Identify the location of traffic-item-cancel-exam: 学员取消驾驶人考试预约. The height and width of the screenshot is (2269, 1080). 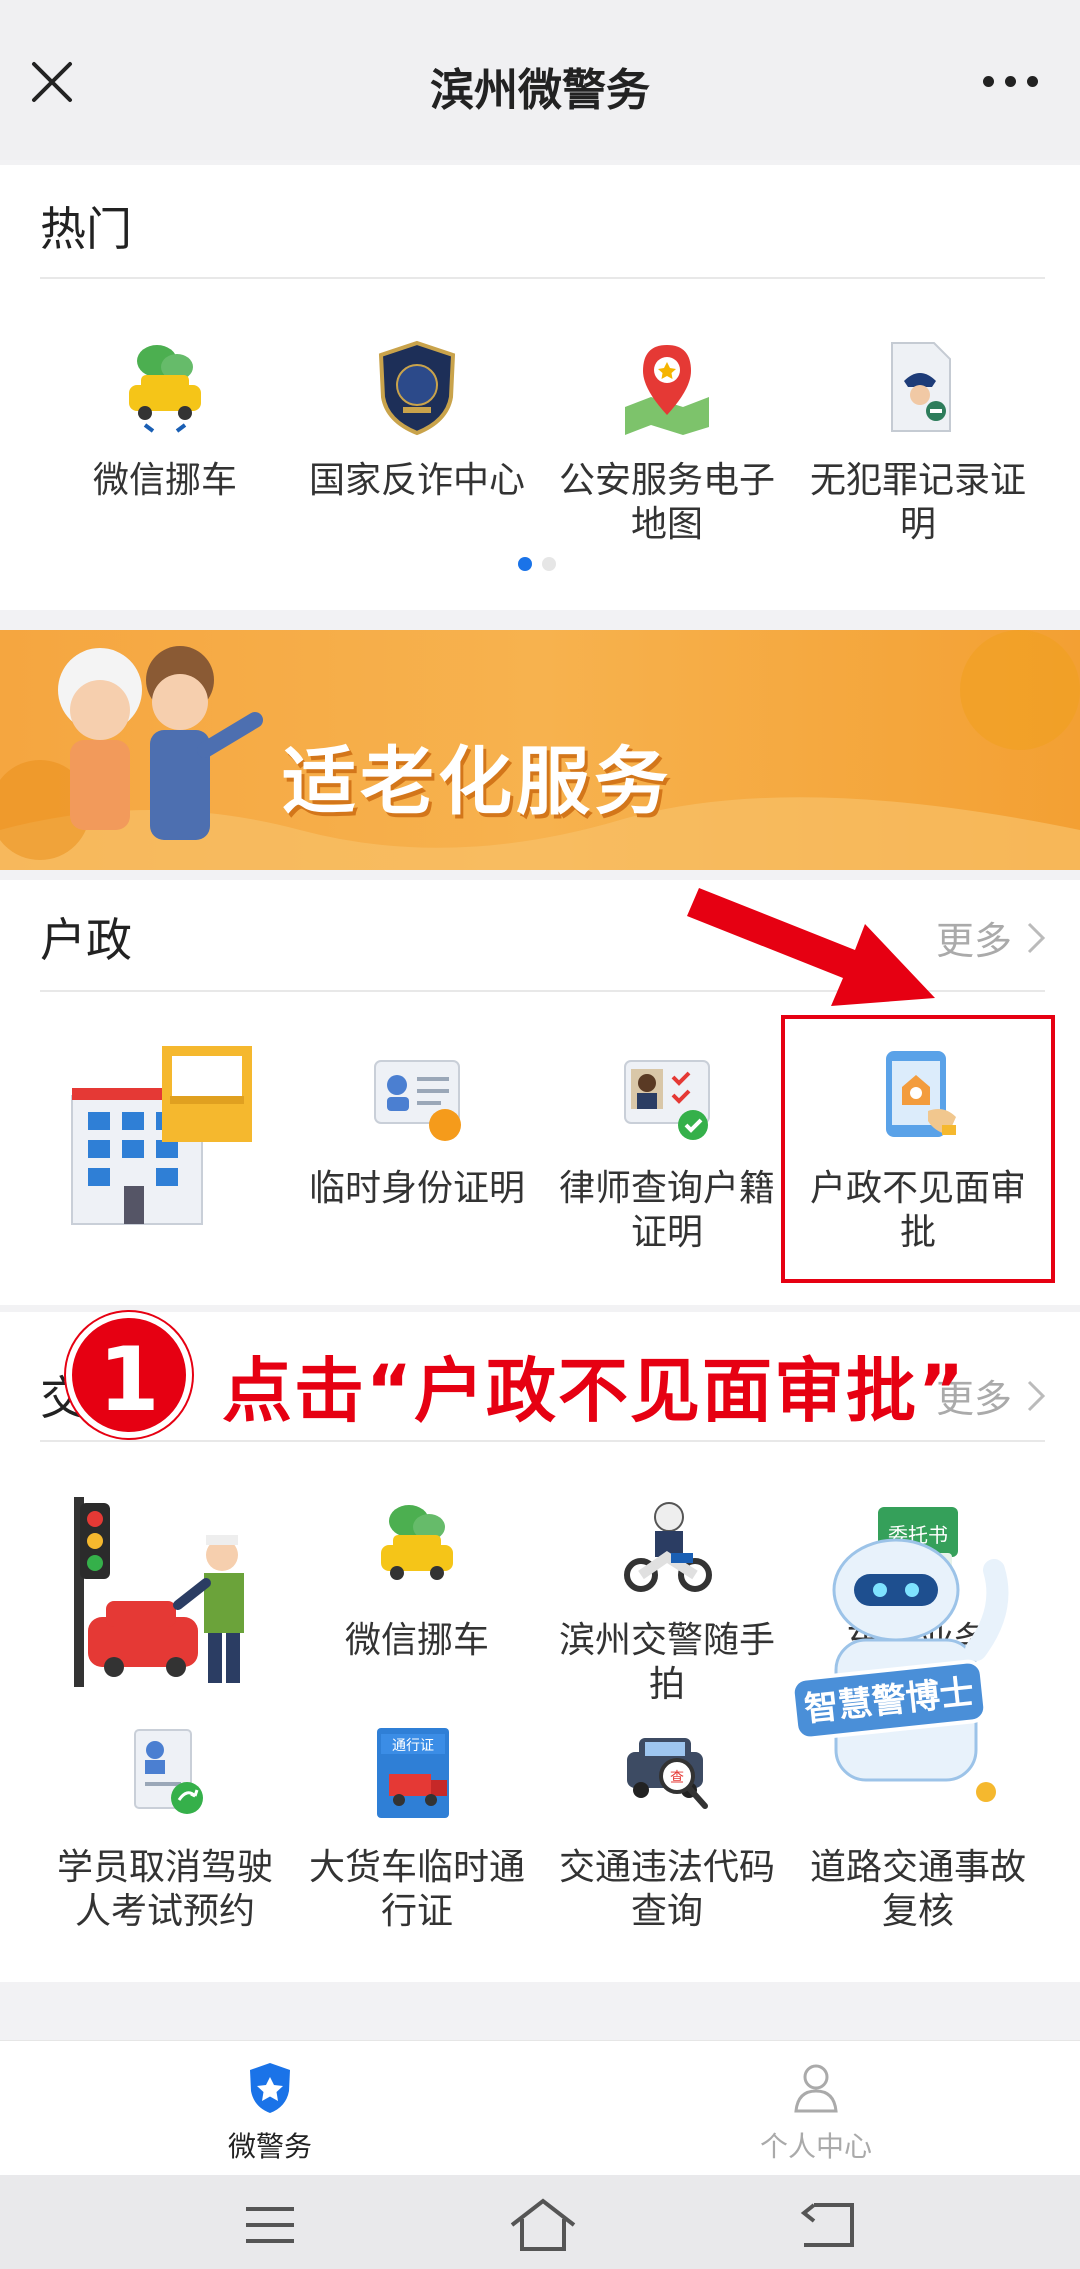
(165, 1829).